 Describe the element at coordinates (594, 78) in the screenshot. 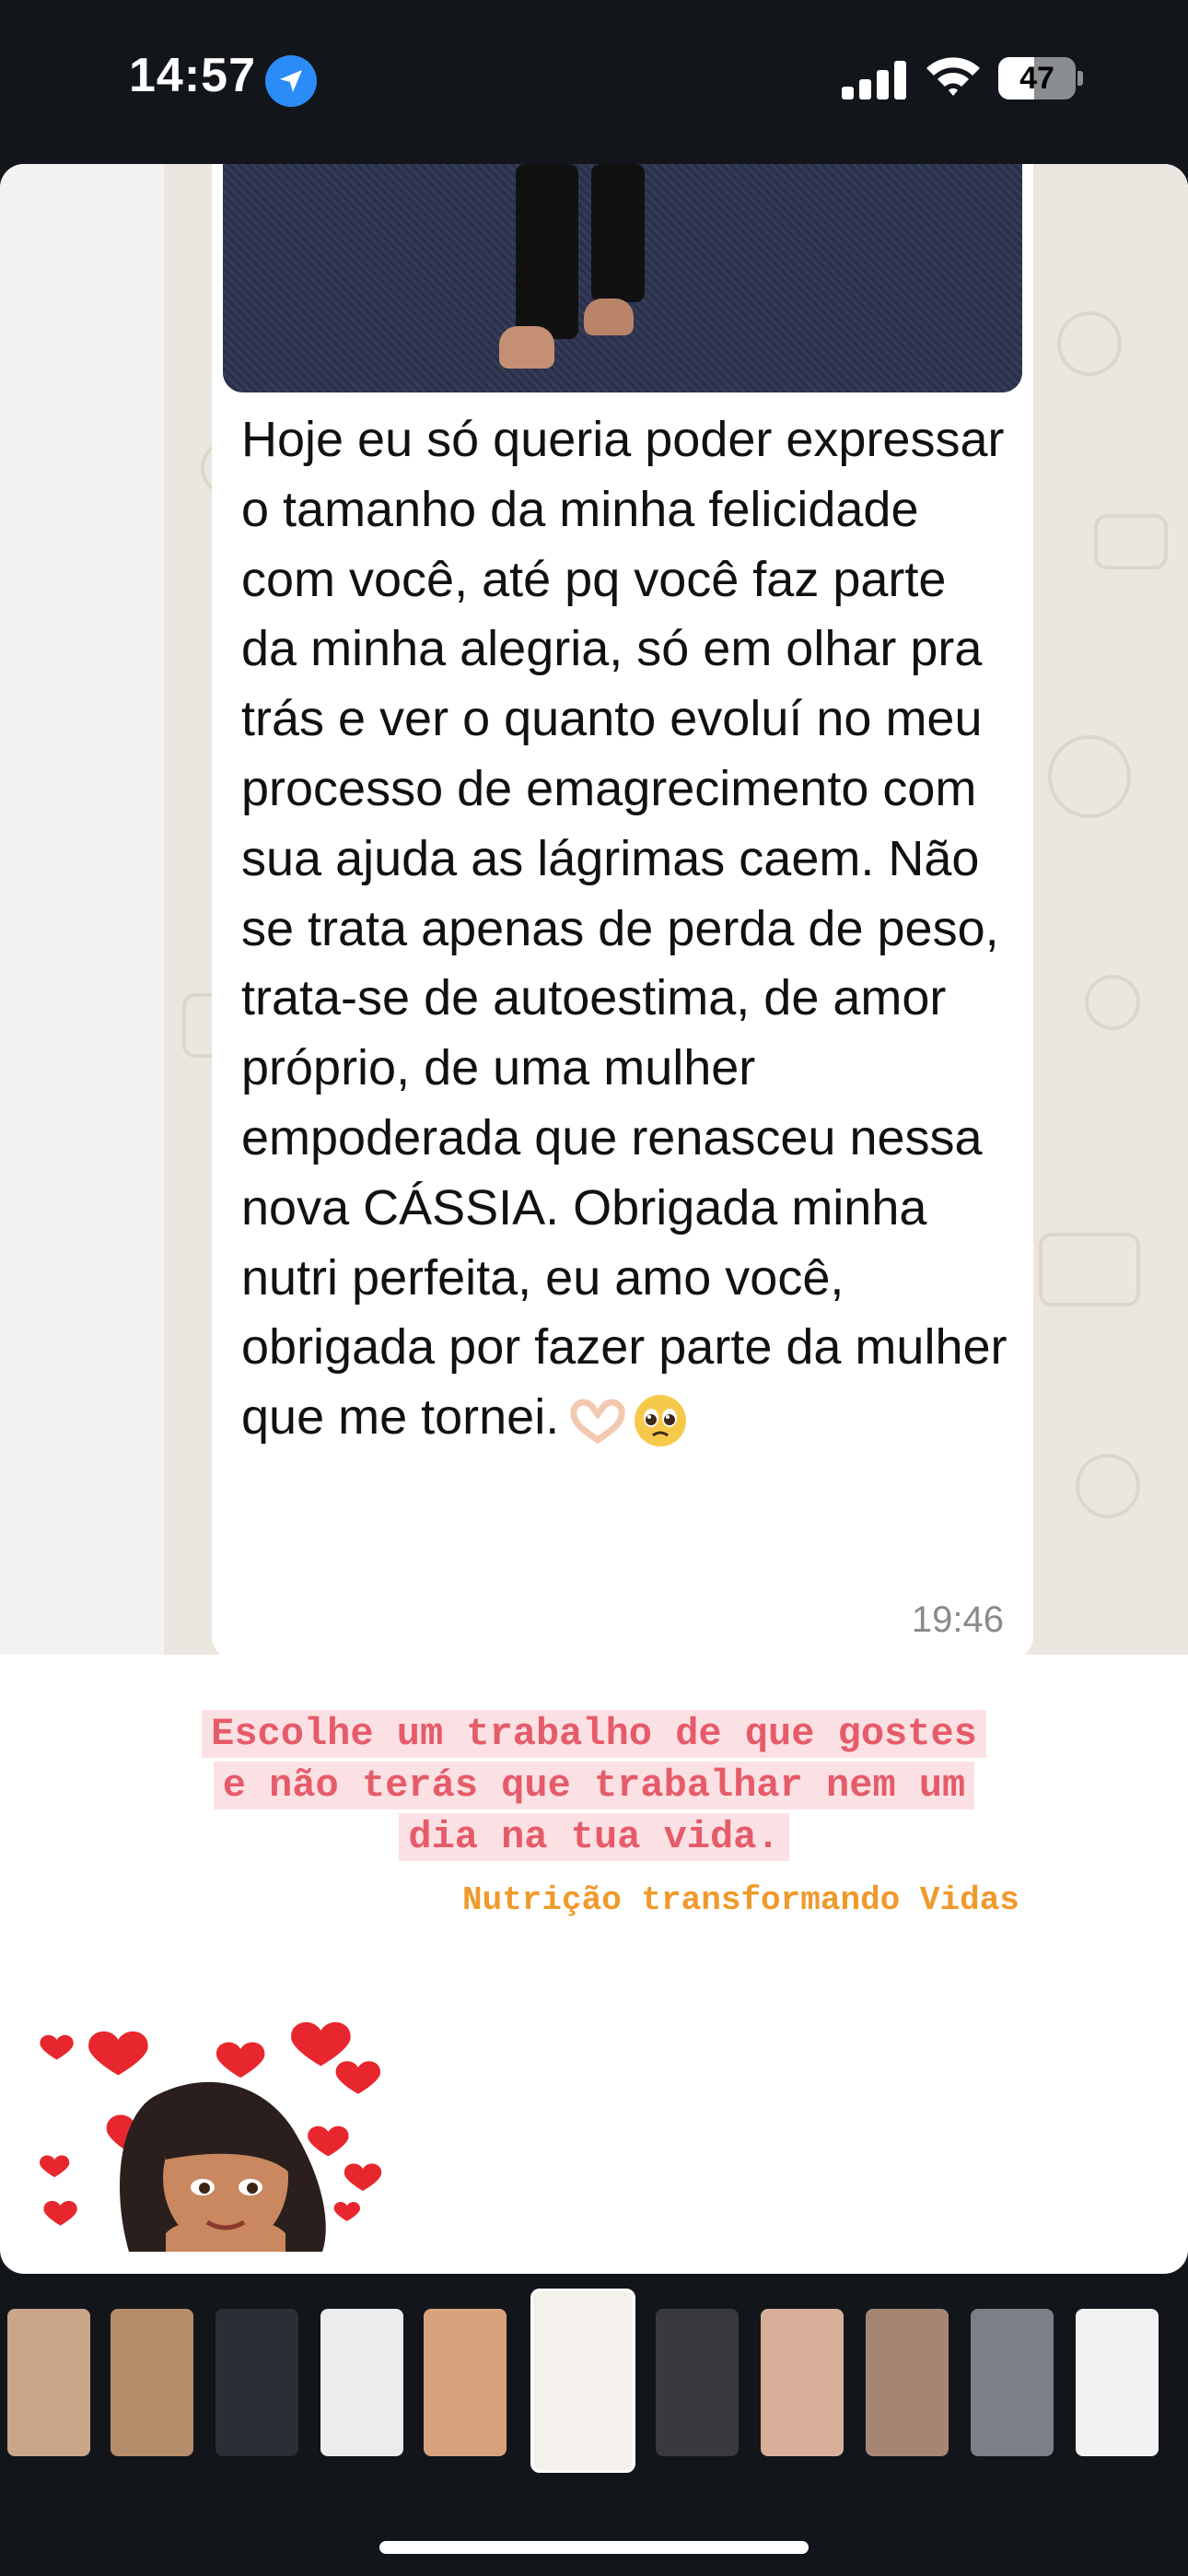

I see `status-bar: 14:57 47` at that location.